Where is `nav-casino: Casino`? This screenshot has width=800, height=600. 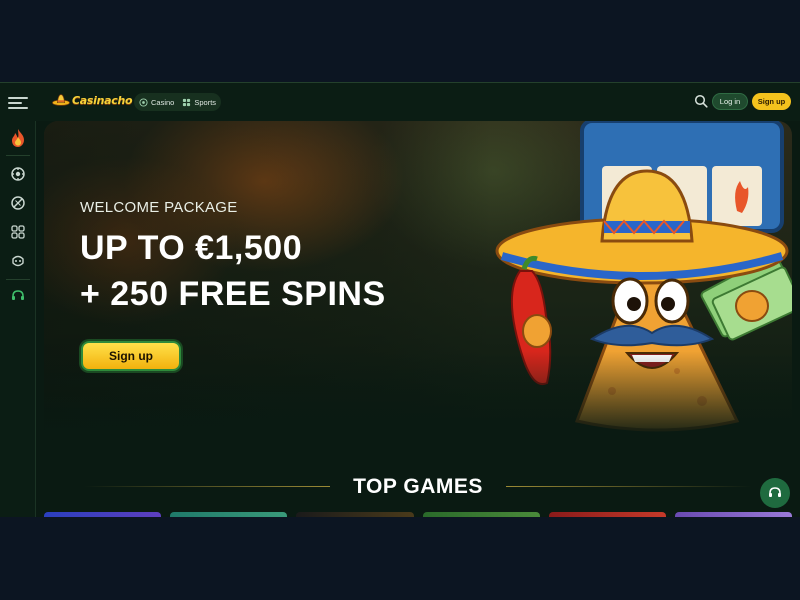
nav-casino: Casino is located at coordinates (156, 102).